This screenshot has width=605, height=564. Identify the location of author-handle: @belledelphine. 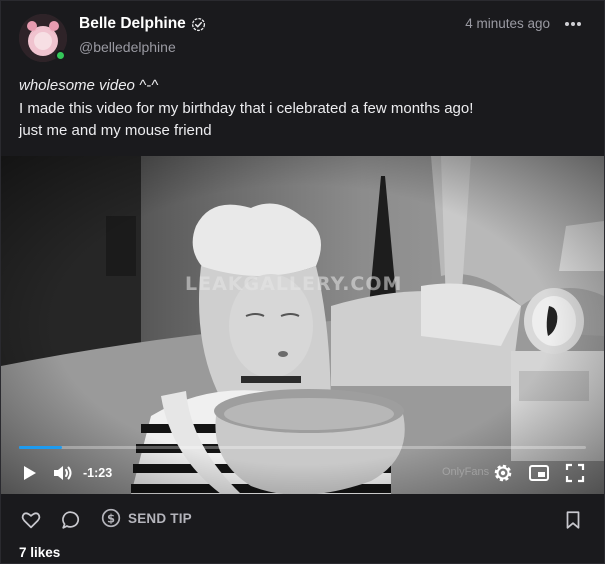
(127, 47).